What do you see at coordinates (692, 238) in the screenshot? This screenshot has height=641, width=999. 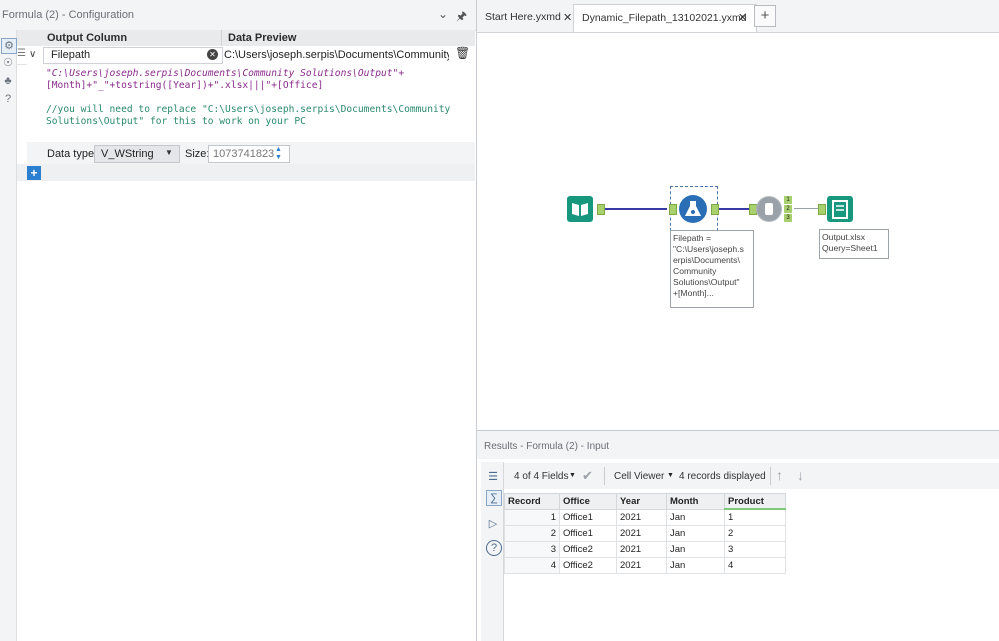 I see `annotation-line: Filepath =` at bounding box center [692, 238].